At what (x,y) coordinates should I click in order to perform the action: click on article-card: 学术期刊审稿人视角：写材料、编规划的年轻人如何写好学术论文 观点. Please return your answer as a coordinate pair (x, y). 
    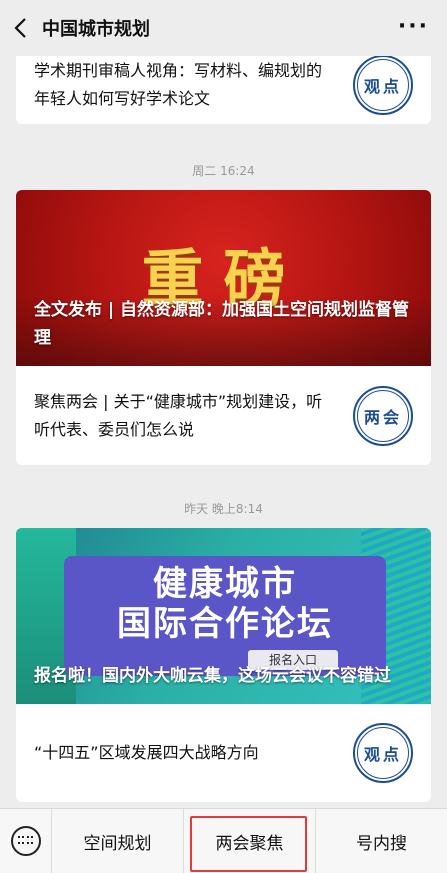
    Looking at the image, I should click on (223, 90).